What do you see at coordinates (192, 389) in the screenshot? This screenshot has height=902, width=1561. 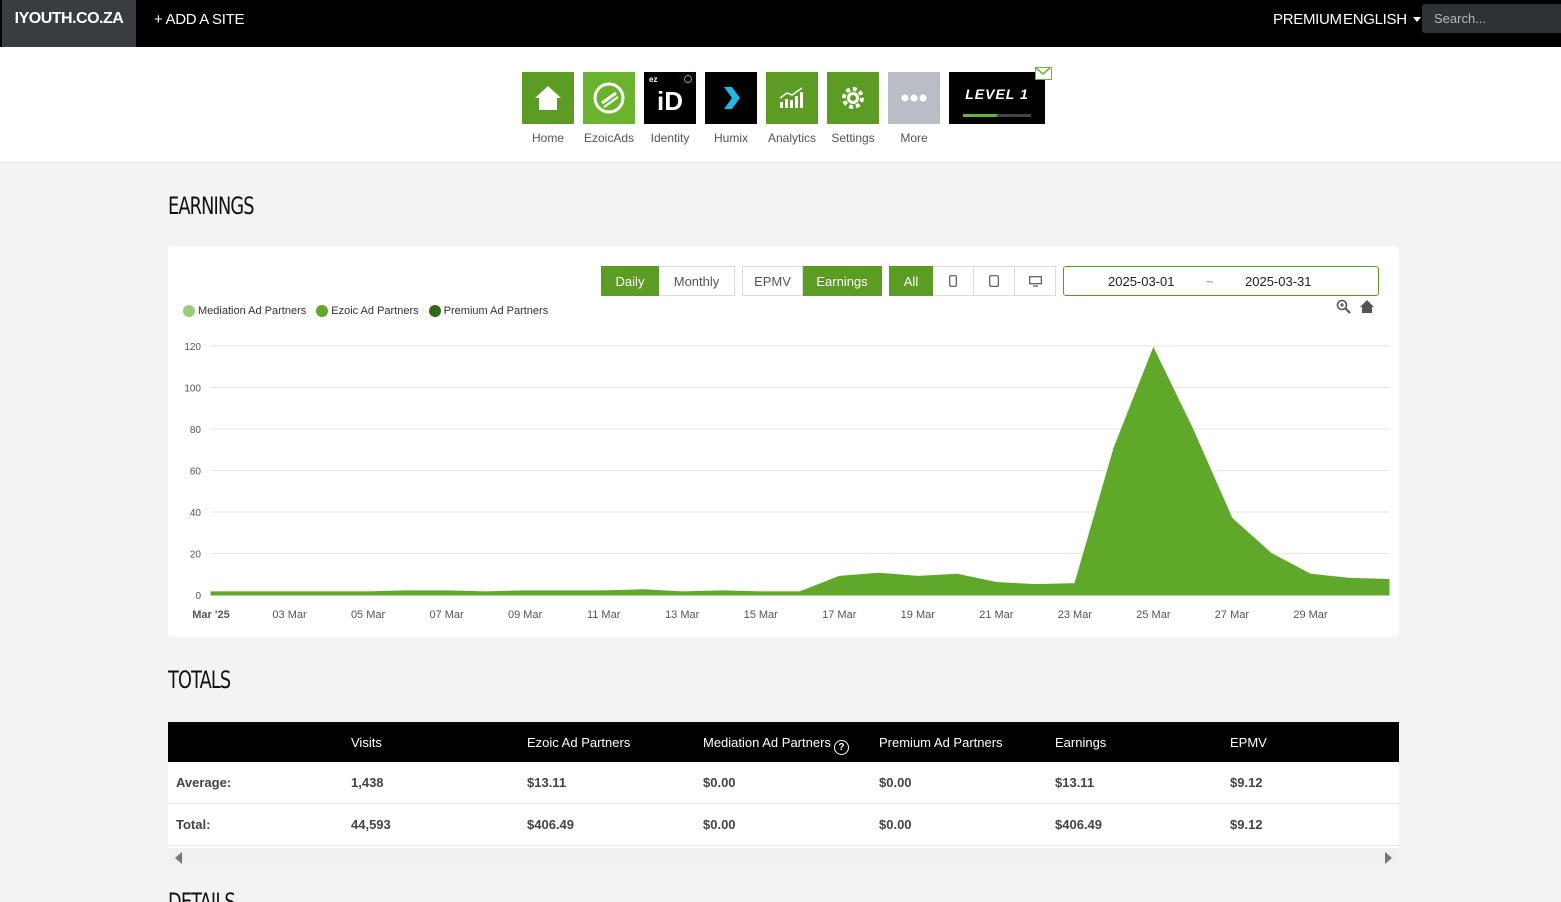 I see `y-tick-label: 100` at bounding box center [192, 389].